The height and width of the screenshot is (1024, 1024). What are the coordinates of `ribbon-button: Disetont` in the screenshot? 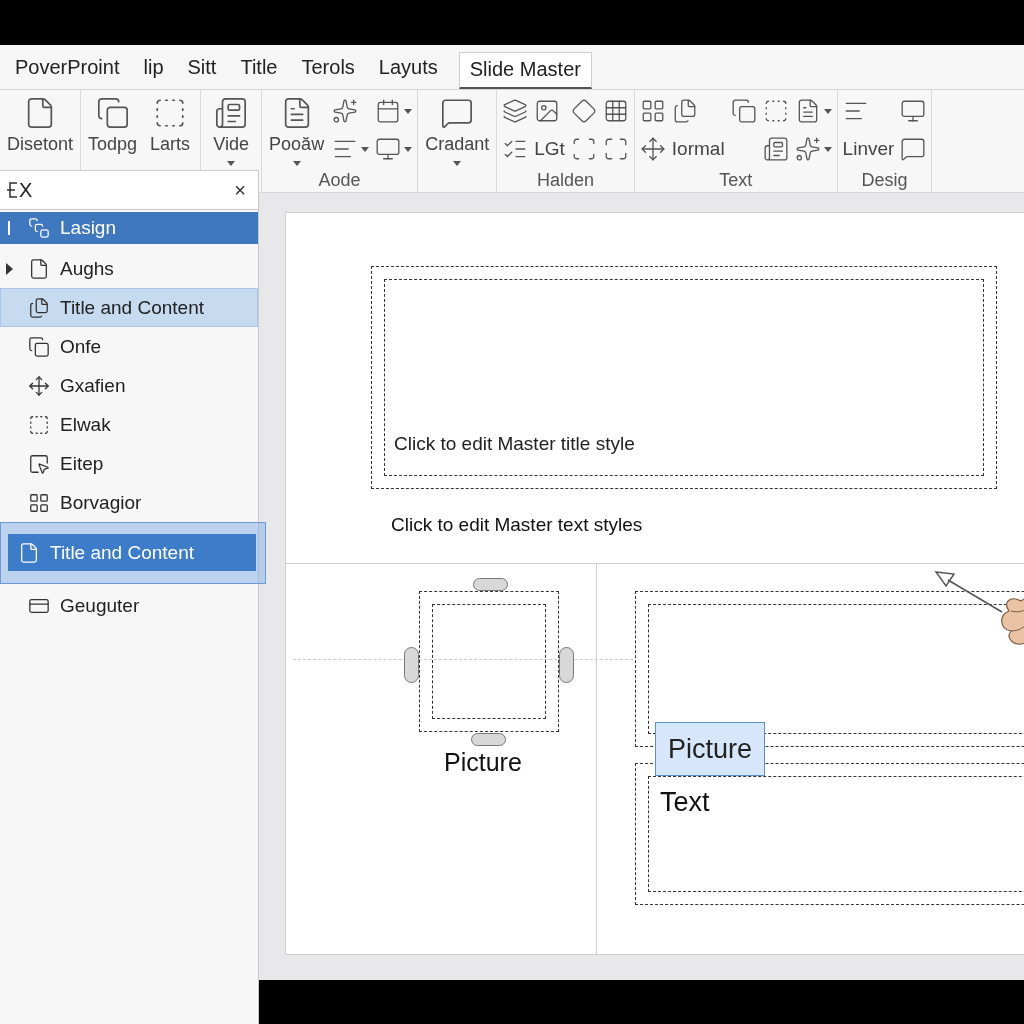 It's located at (40, 125).